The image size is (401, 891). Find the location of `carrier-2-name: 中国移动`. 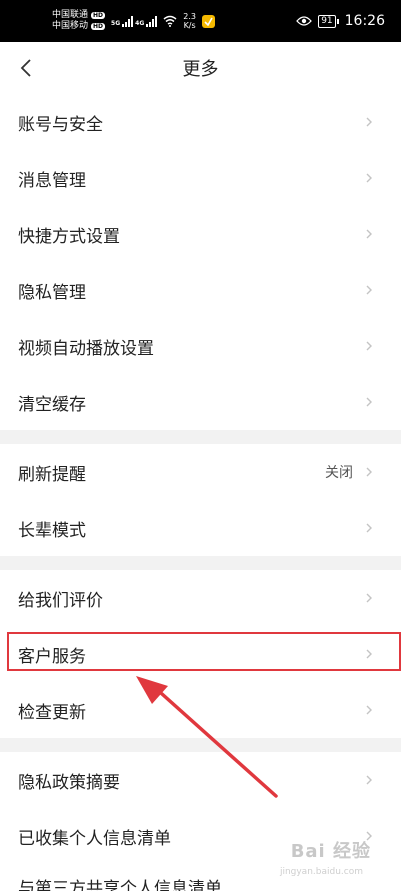

carrier-2-name: 中国移动 is located at coordinates (70, 26).